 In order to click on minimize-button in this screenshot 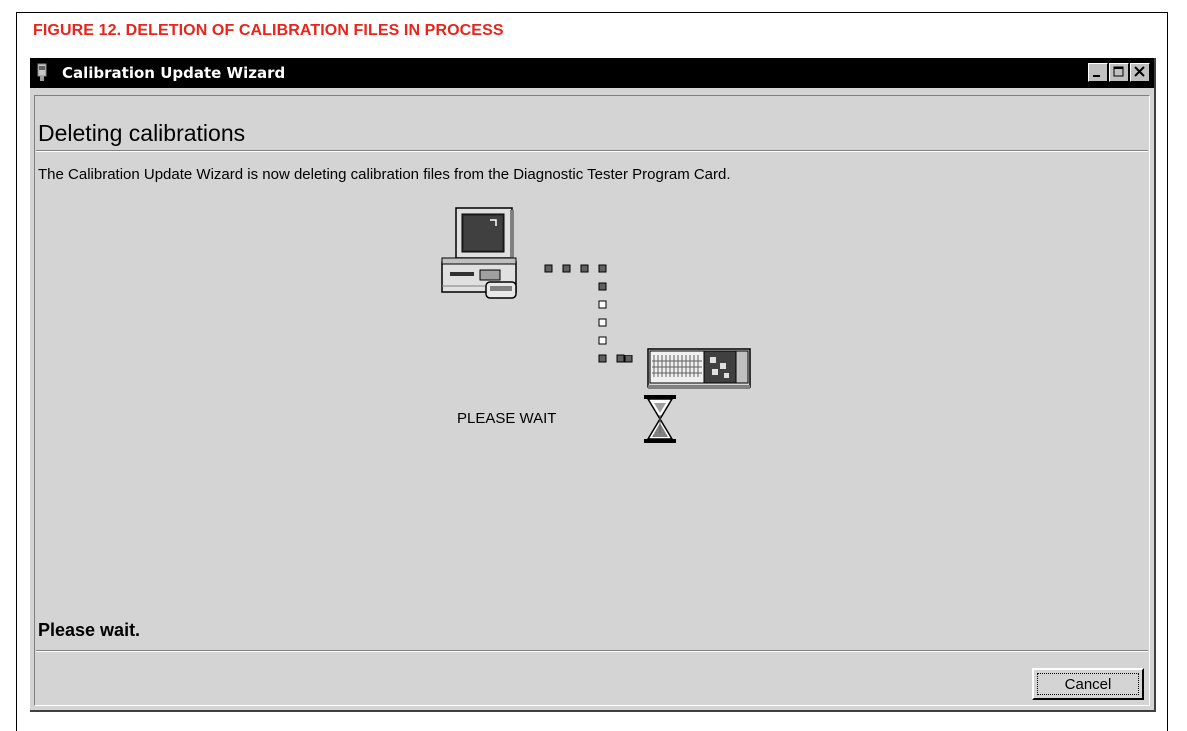, I will do `click(1098, 72)`.